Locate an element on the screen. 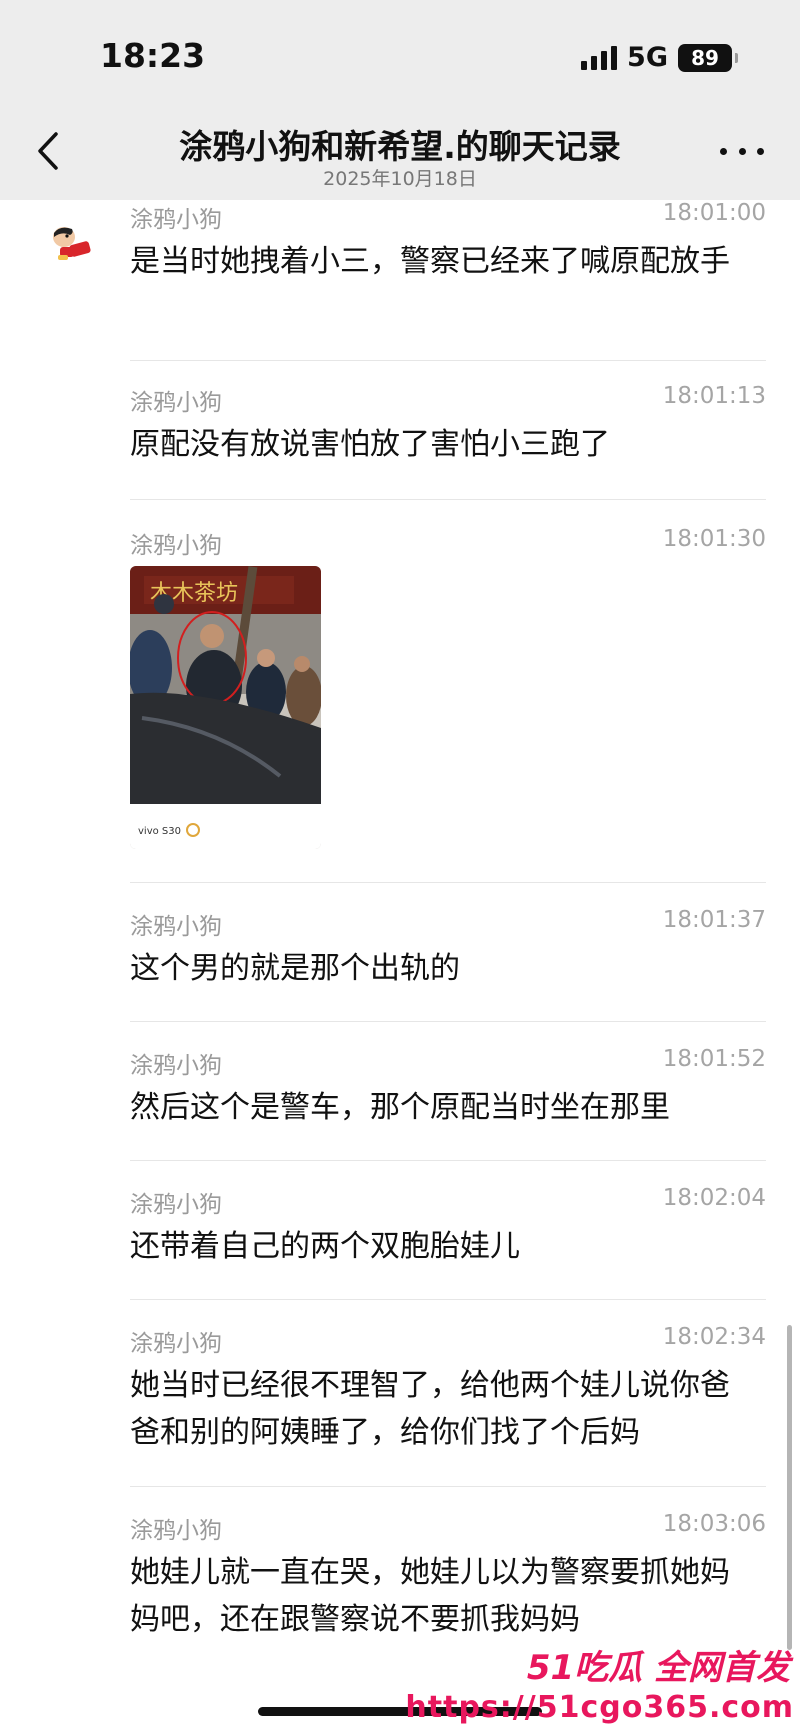 The height and width of the screenshot is (1736, 800). message-time: 18:01:30 is located at coordinates (714, 539).